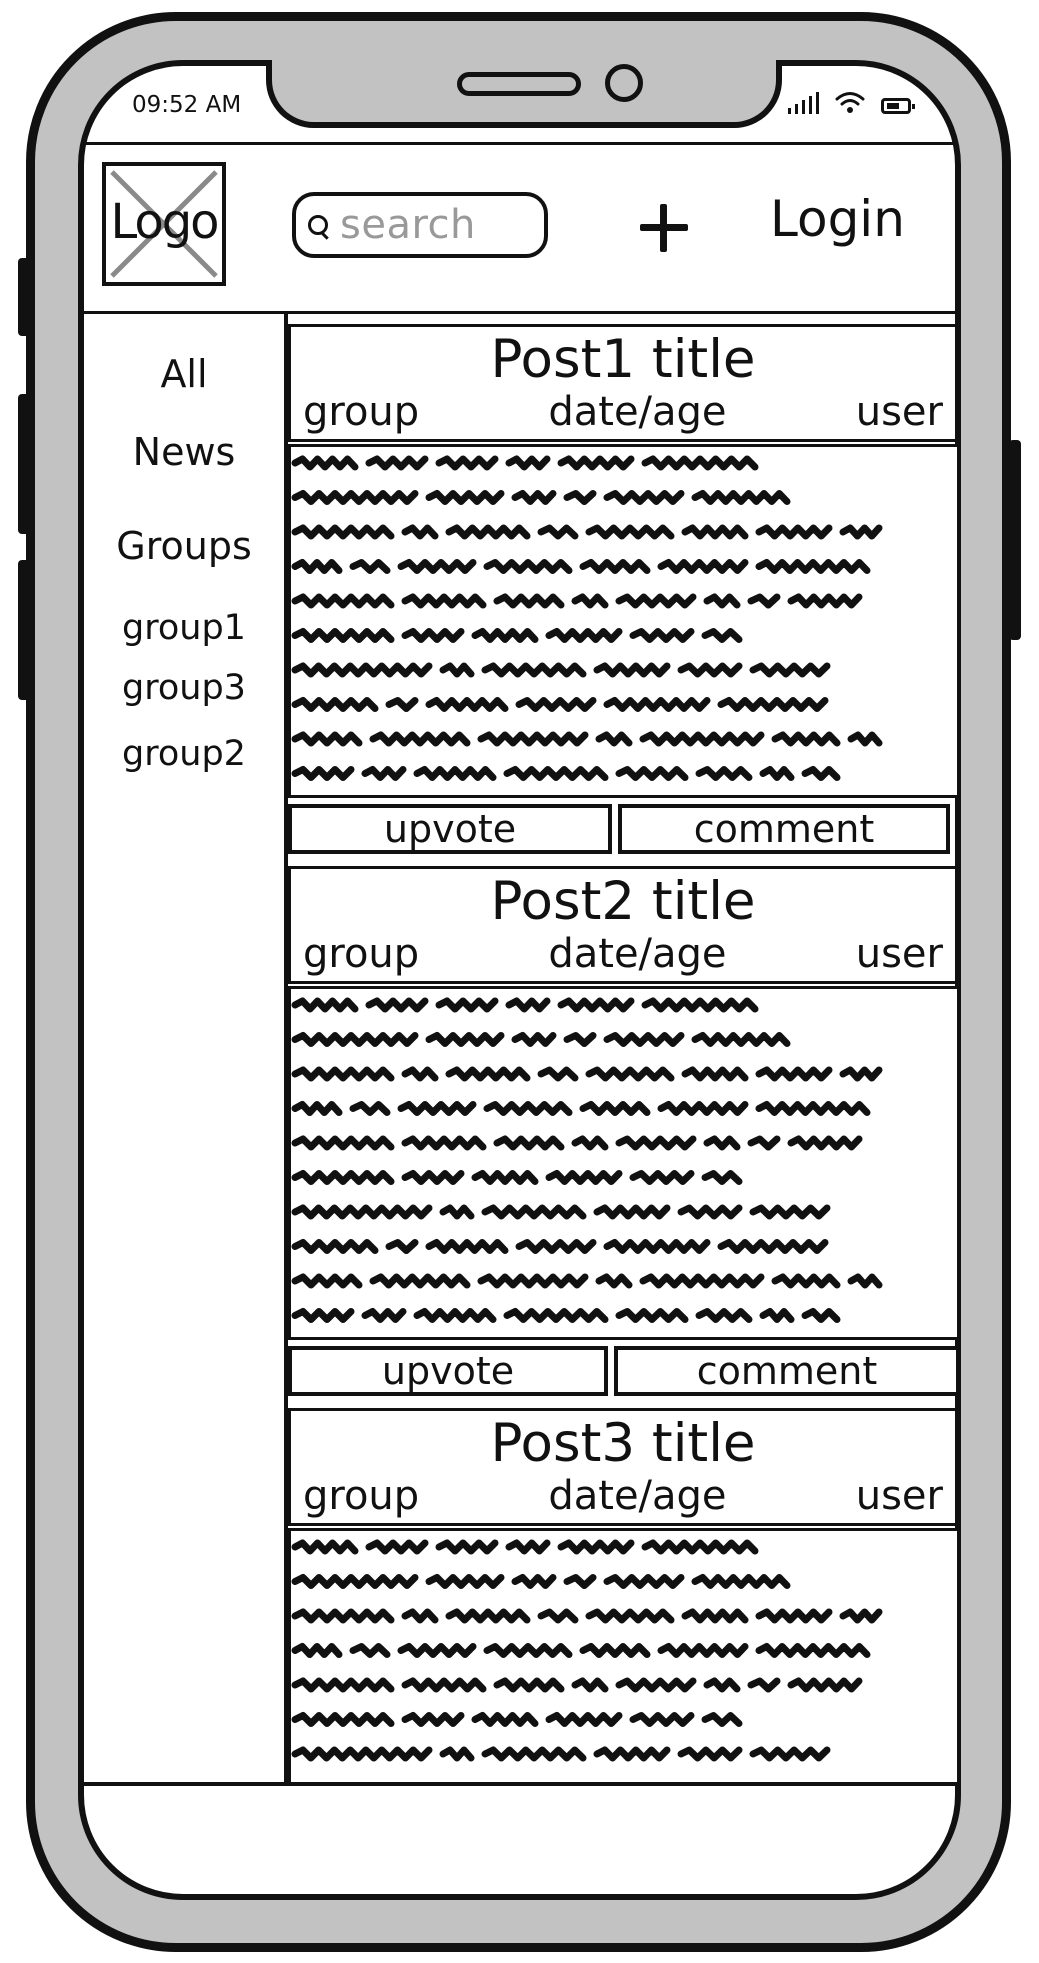 The image size is (1039, 1963). What do you see at coordinates (184, 374) in the screenshot?
I see `sidebar-item-all: All` at bounding box center [184, 374].